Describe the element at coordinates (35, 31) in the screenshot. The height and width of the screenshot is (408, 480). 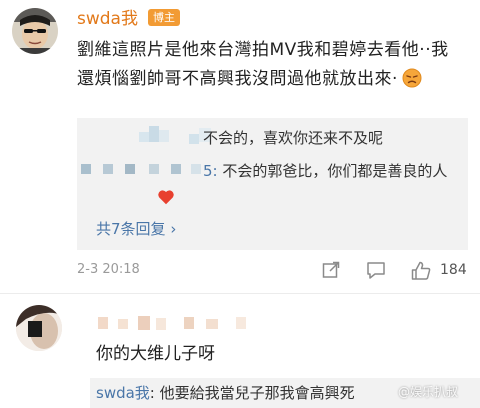
I see `author-avatar` at that location.